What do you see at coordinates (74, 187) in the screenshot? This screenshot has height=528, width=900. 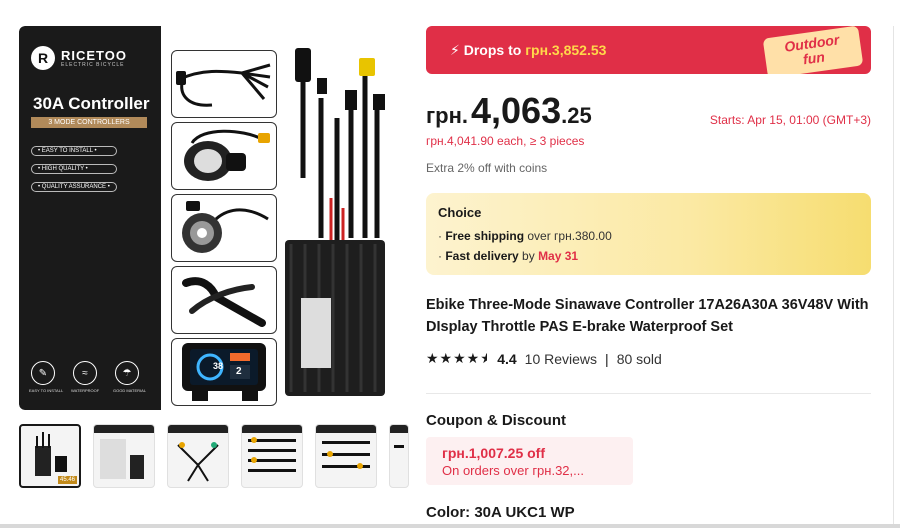 I see `feature-item: • QUALITY ASSURANCE •` at bounding box center [74, 187].